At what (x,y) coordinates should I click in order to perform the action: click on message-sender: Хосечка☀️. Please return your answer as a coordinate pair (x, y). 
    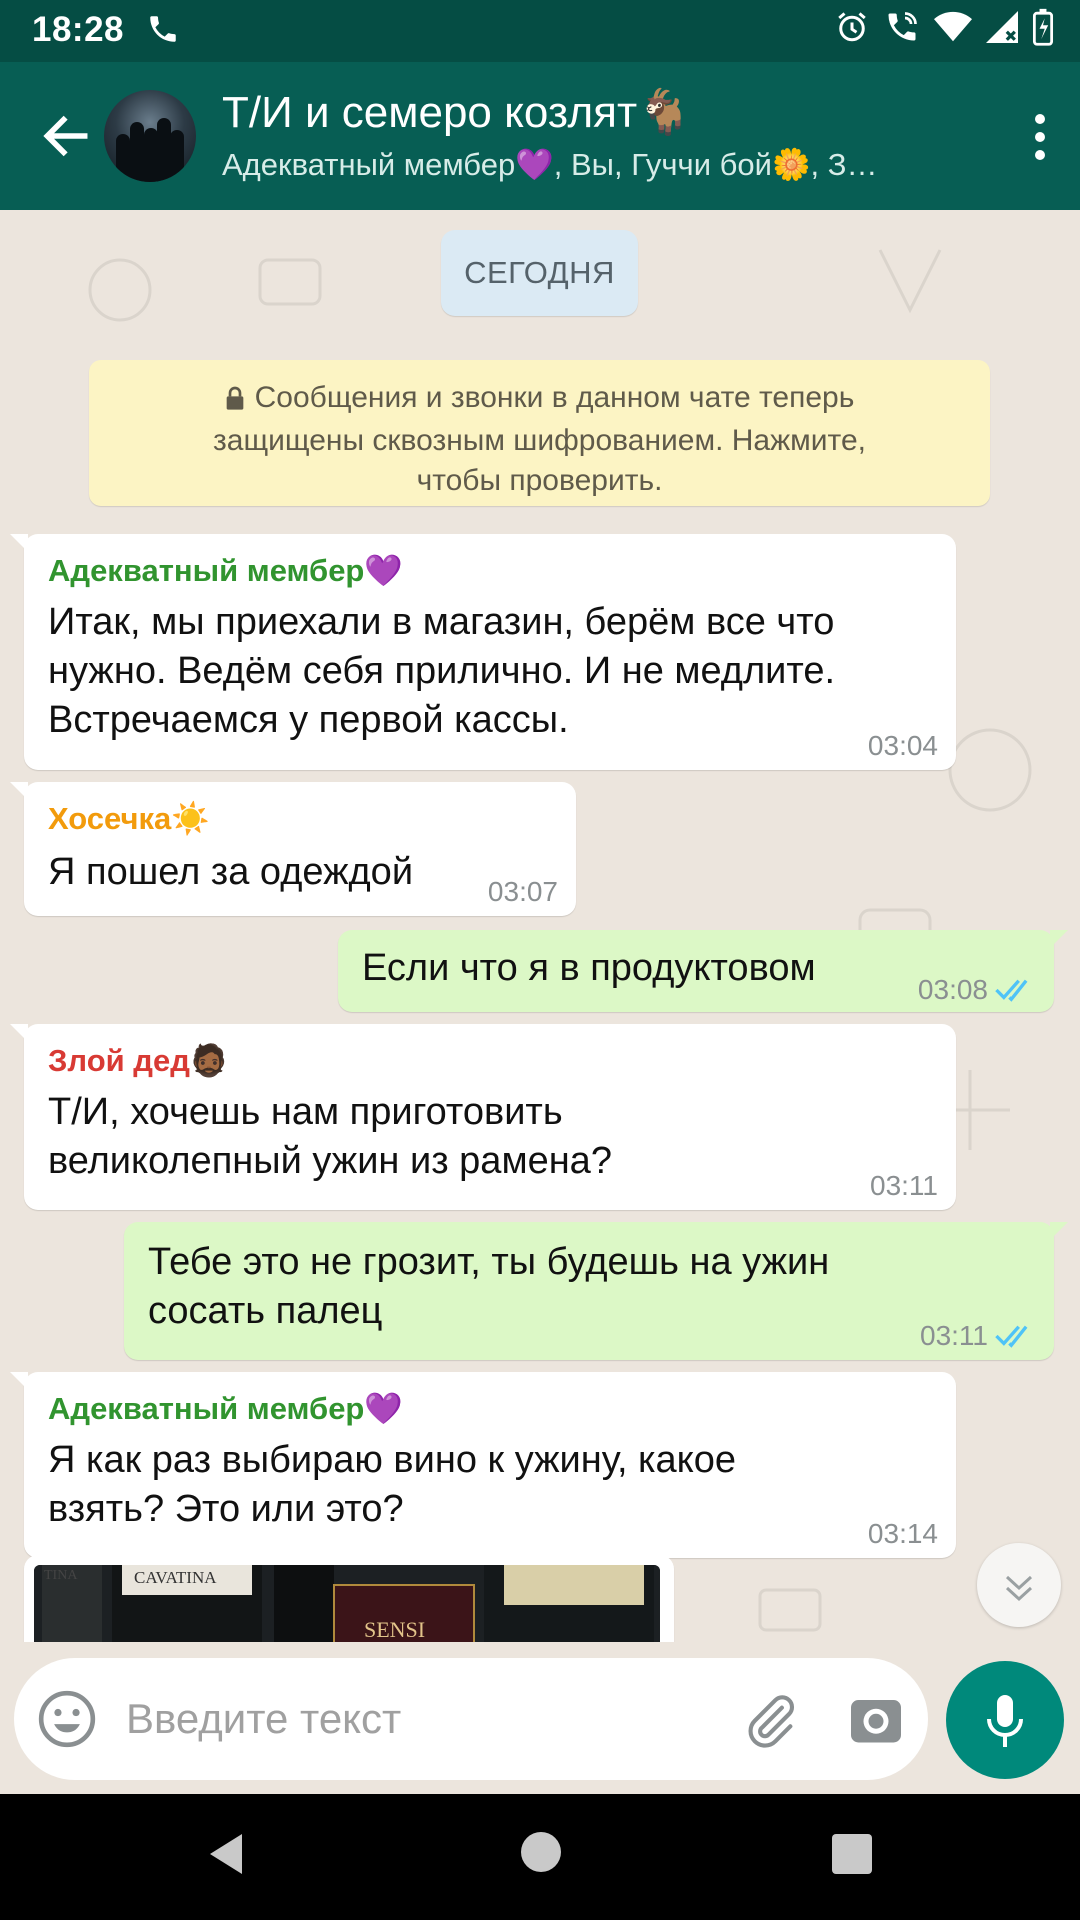
    Looking at the image, I should click on (129, 818).